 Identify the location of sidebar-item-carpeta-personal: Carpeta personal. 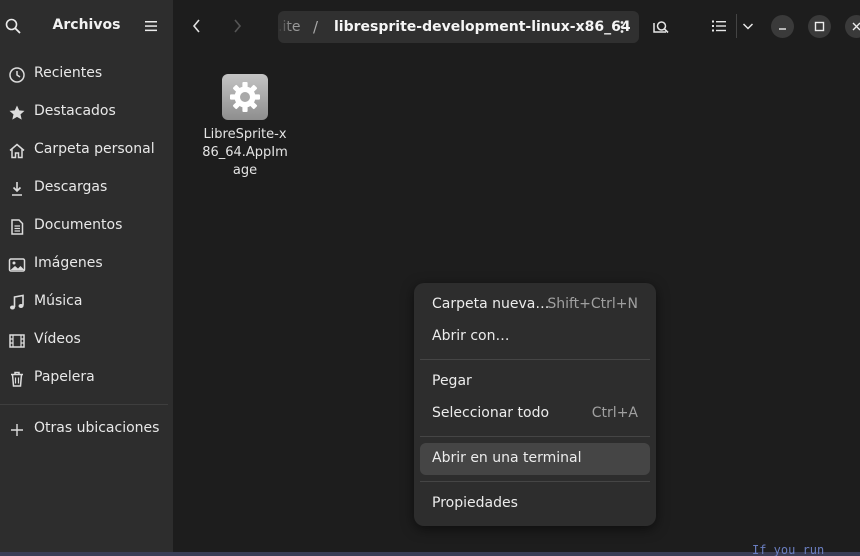
(86, 150).